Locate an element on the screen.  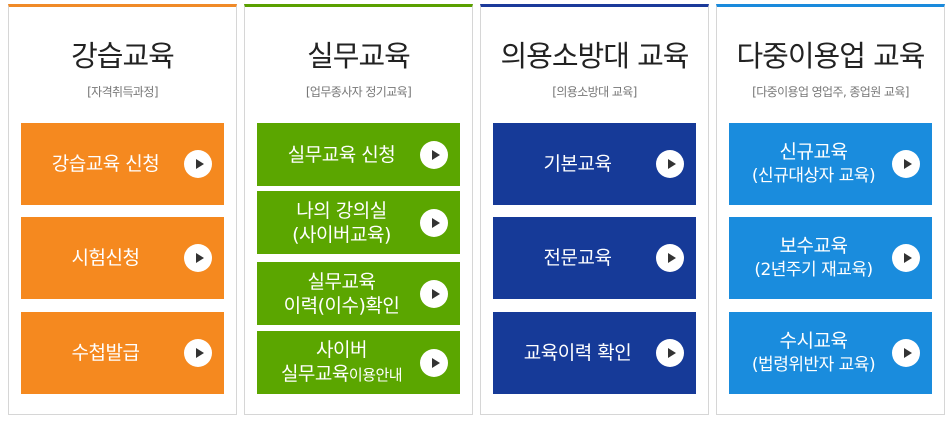
panel-subtitle: [업무종사자 정기교육] is located at coordinates (358, 92).